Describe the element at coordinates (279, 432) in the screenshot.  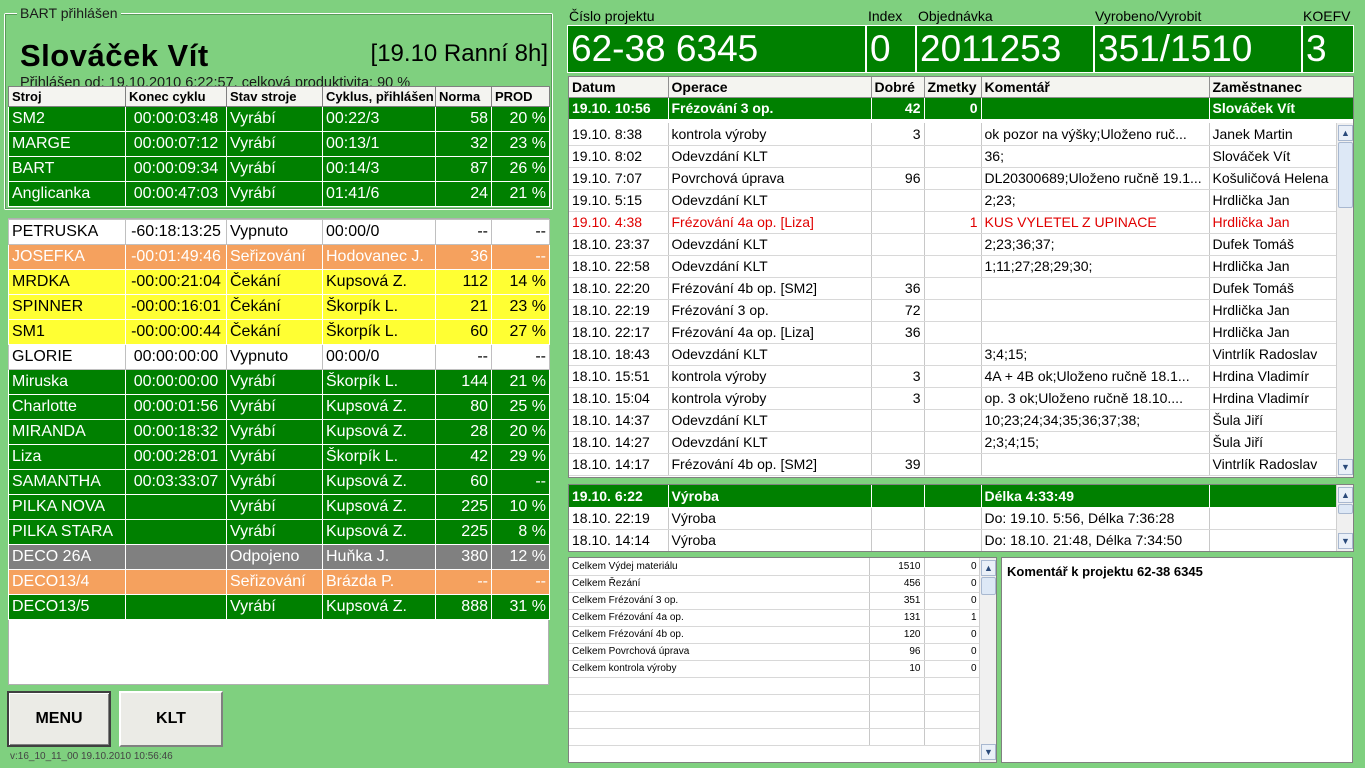
I see `machine-row: MIRANDA 00:00:18:32 Vyrábí Kupsová Z. 28 20 %` at that location.